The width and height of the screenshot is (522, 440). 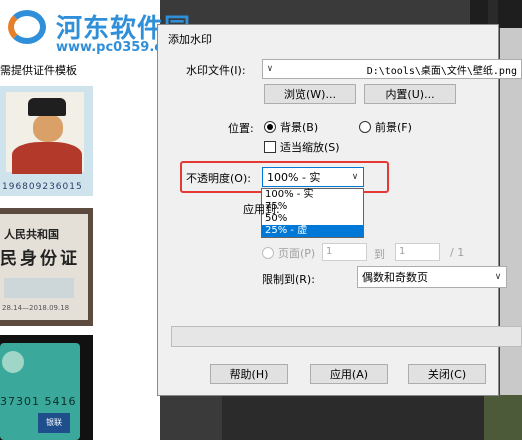 I want to click on dialog-title: 添加水印, so click(x=190, y=39).